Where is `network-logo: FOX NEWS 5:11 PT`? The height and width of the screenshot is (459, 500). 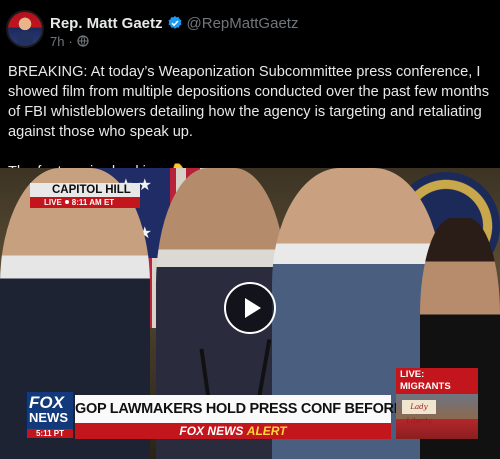 network-logo: FOX NEWS 5:11 PT is located at coordinates (50, 414).